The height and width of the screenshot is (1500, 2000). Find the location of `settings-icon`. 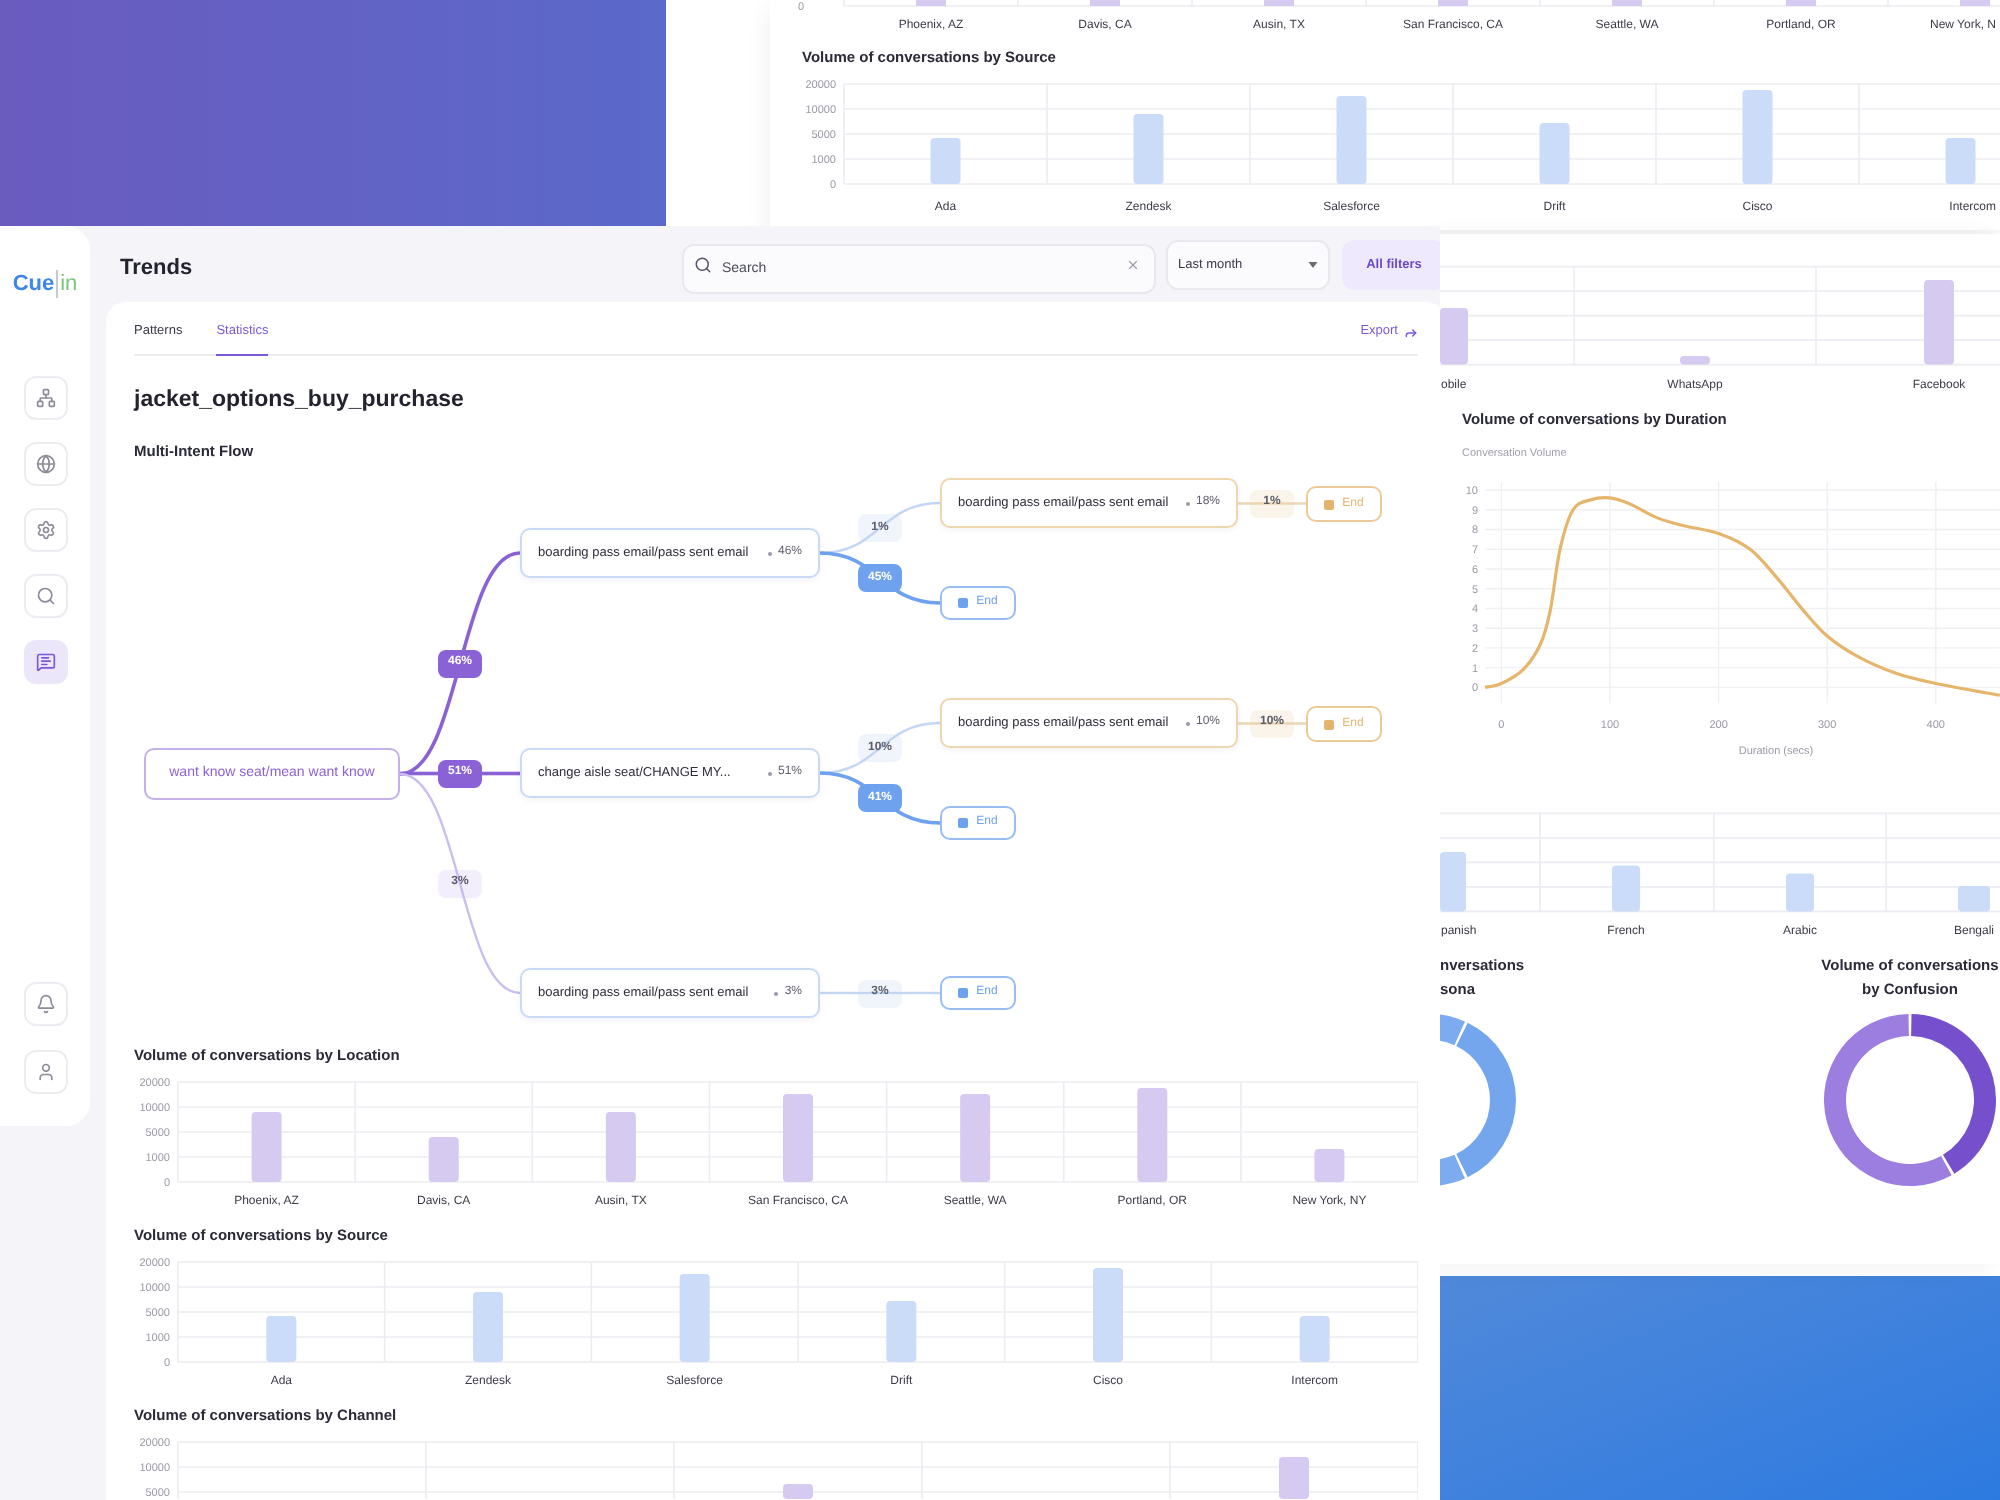

settings-icon is located at coordinates (45, 530).